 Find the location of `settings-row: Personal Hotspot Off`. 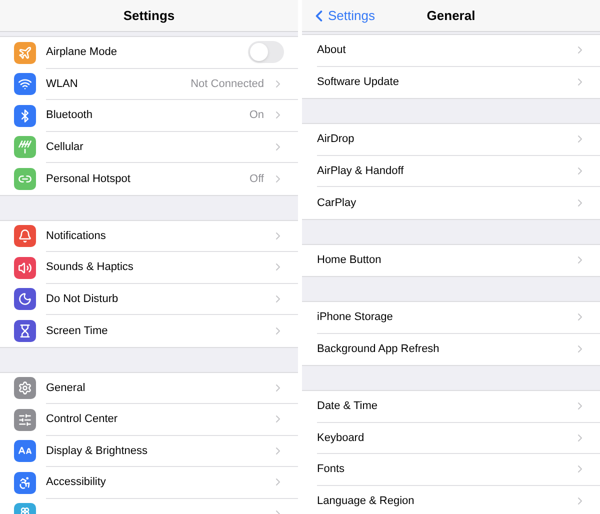

settings-row: Personal Hotspot Off is located at coordinates (149, 178).